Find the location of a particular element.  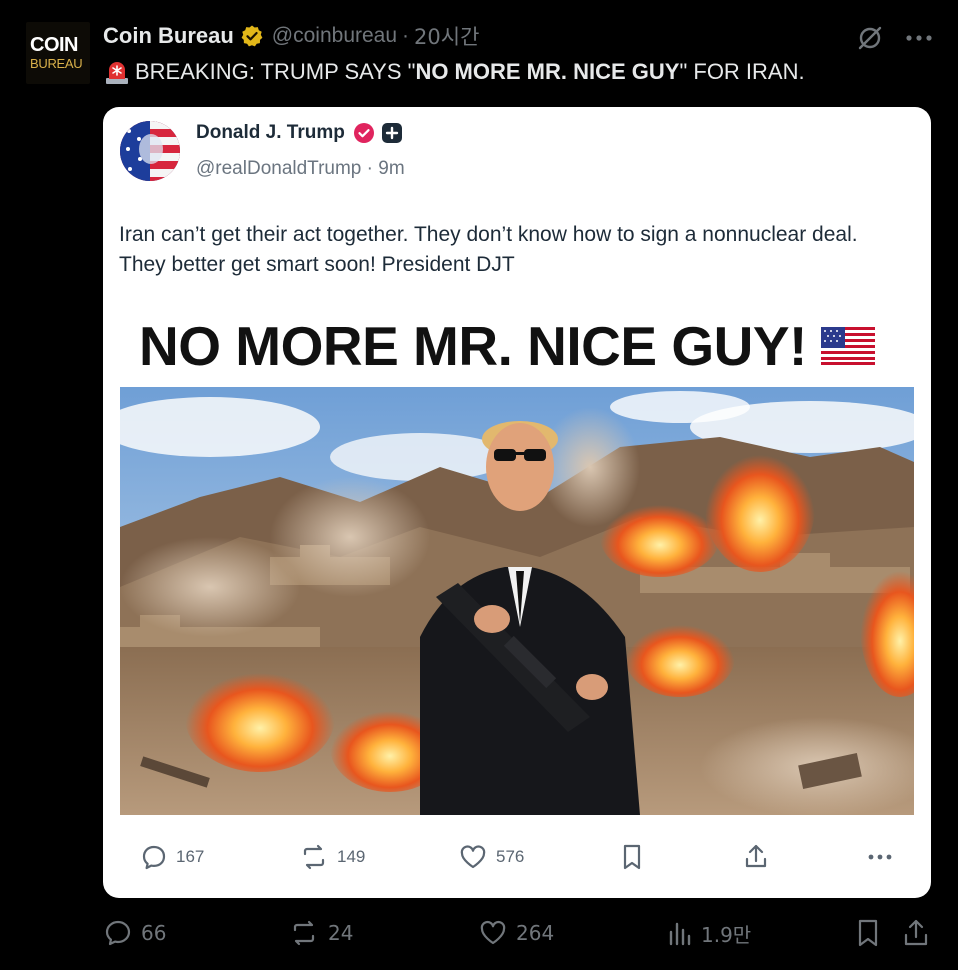

tweet-header: Coin Bureau @coinbureau · 20시간 is located at coordinates (291, 36).